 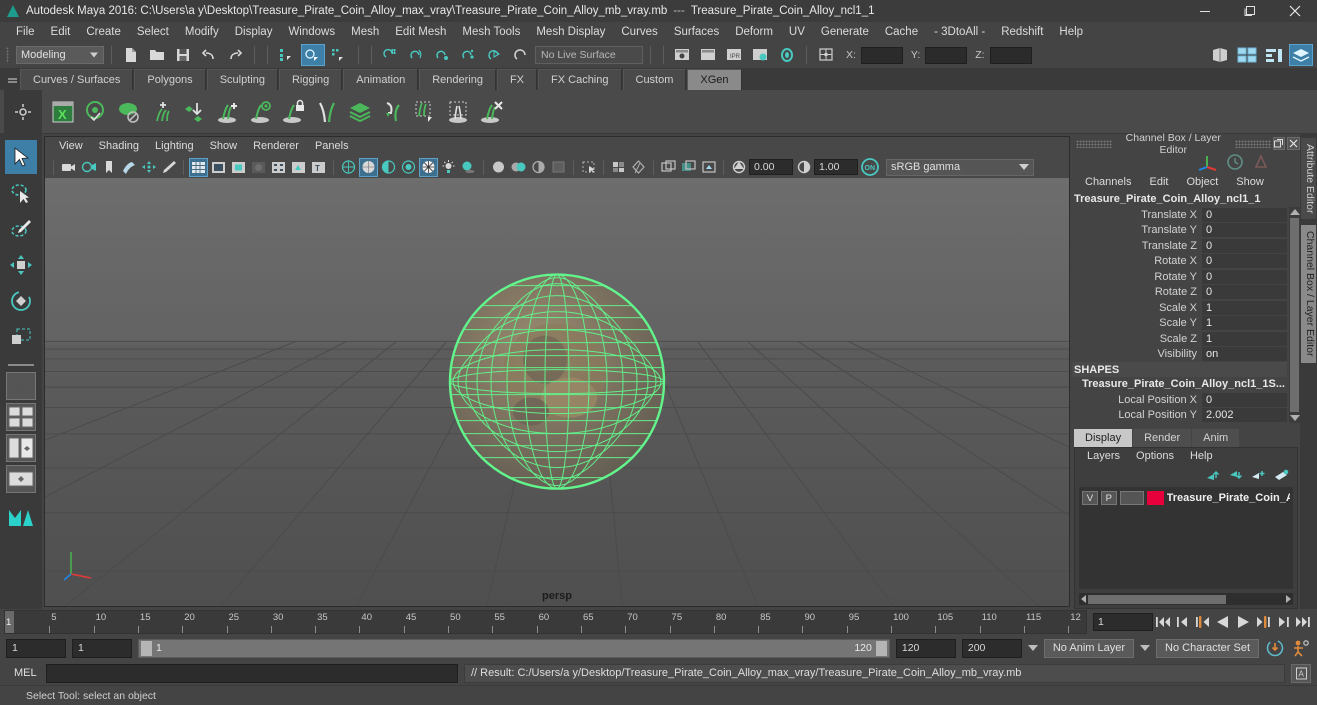 What do you see at coordinates (1032, 648) in the screenshot?
I see `chevron-down-icon` at bounding box center [1032, 648].